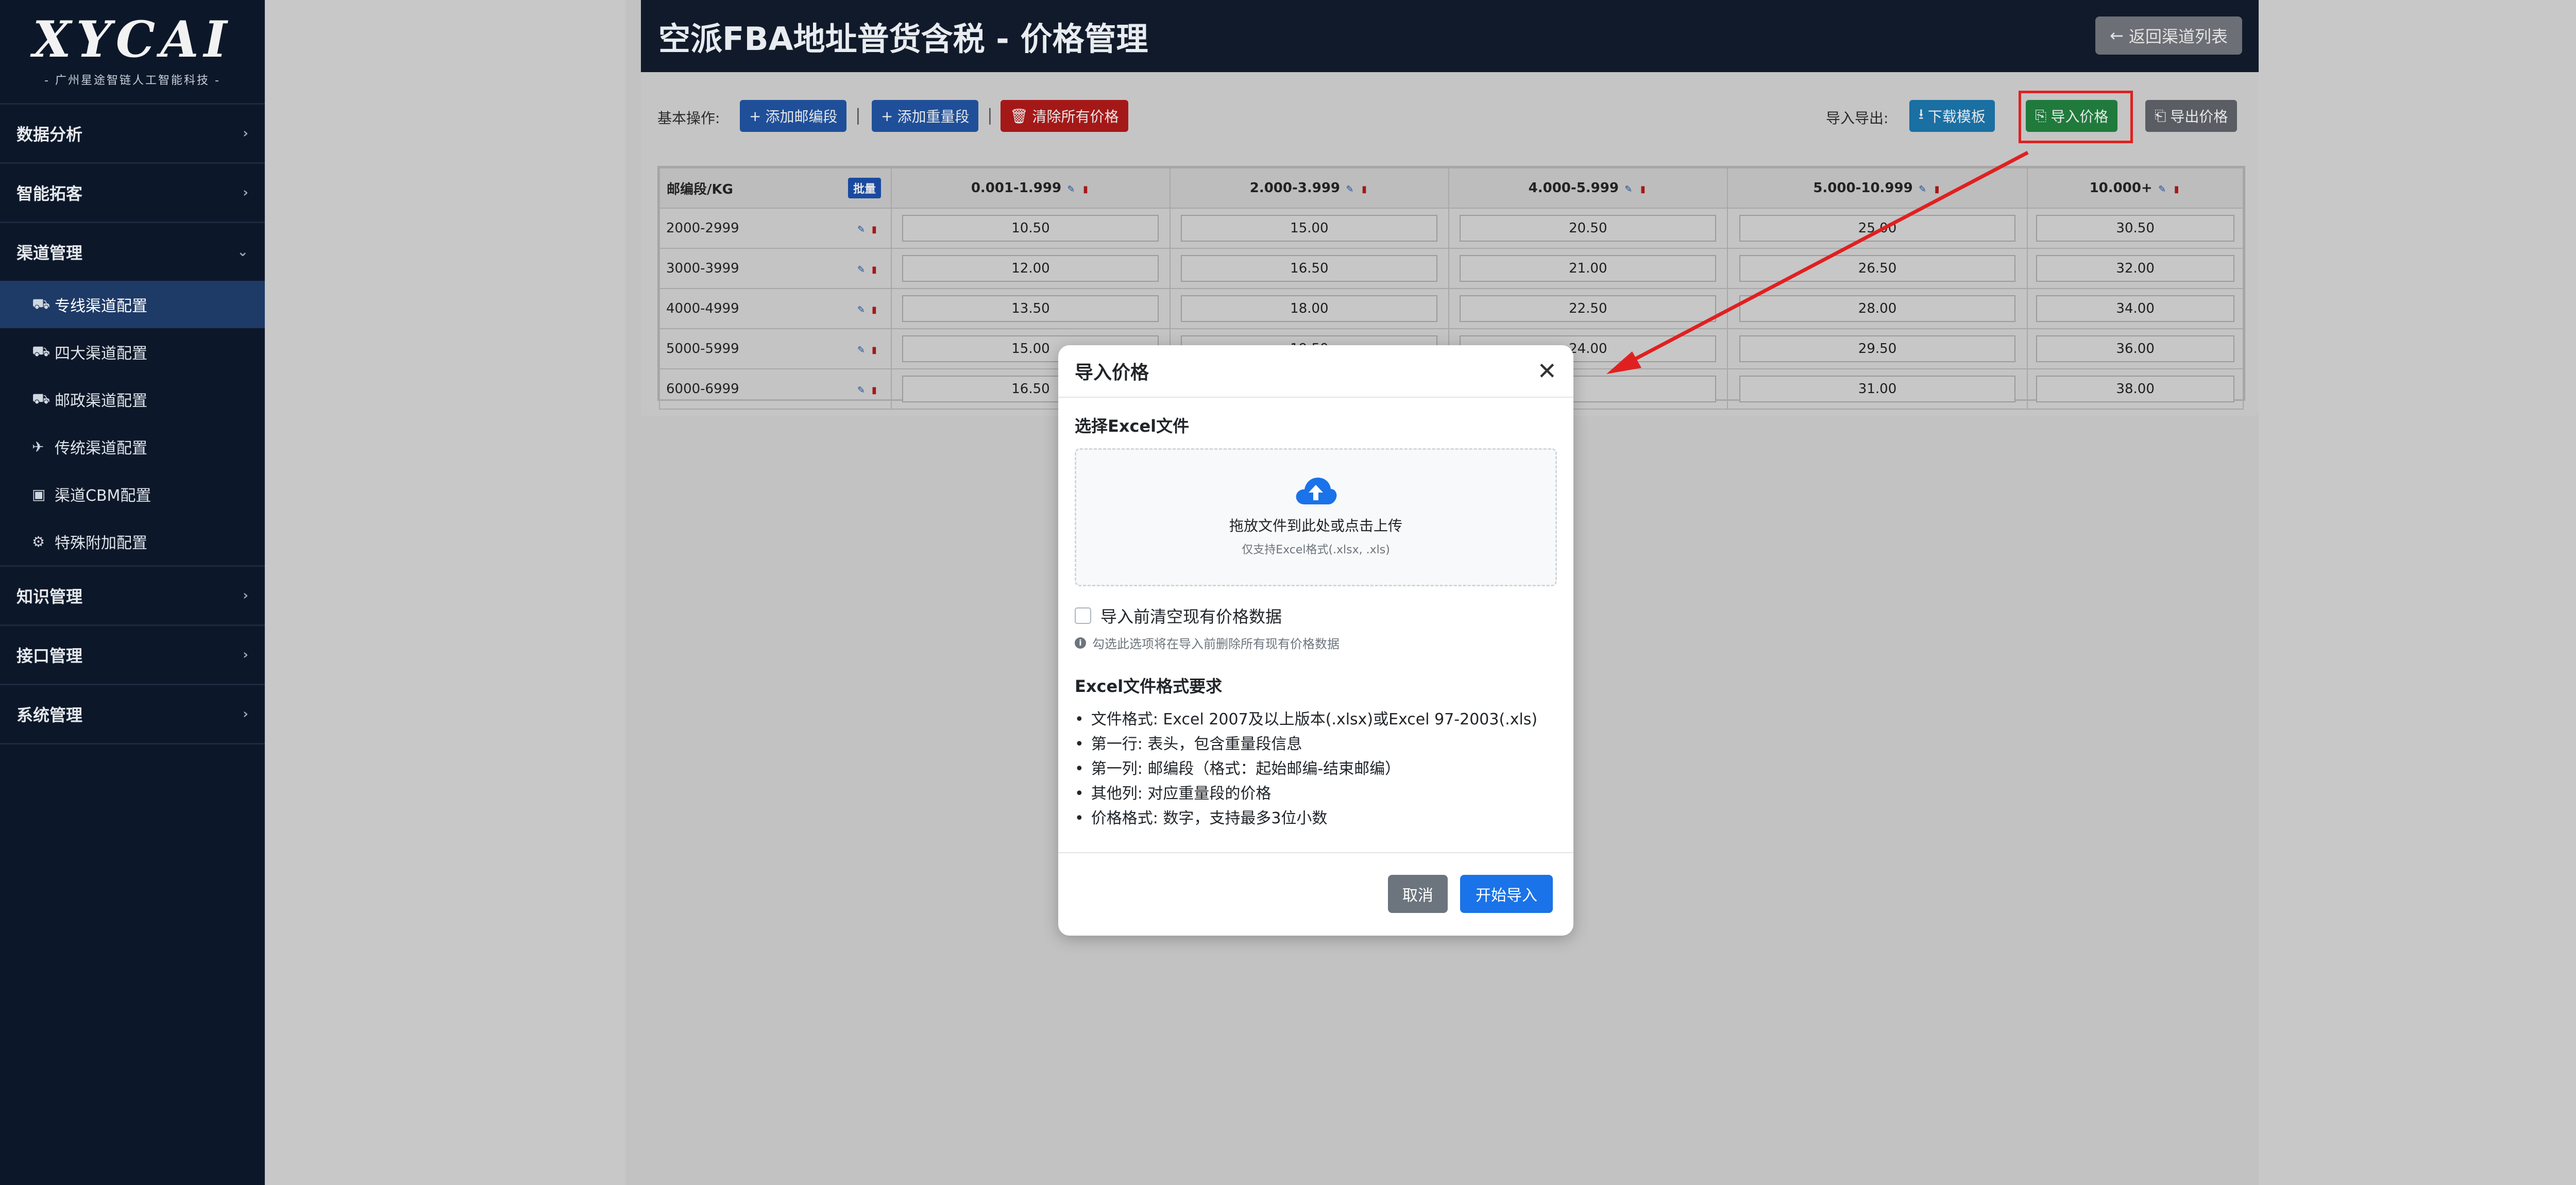  Describe the element at coordinates (1216, 644) in the screenshot. I see `help-text: 勾选此选项将在导入前删除所有现有价格数据` at that location.